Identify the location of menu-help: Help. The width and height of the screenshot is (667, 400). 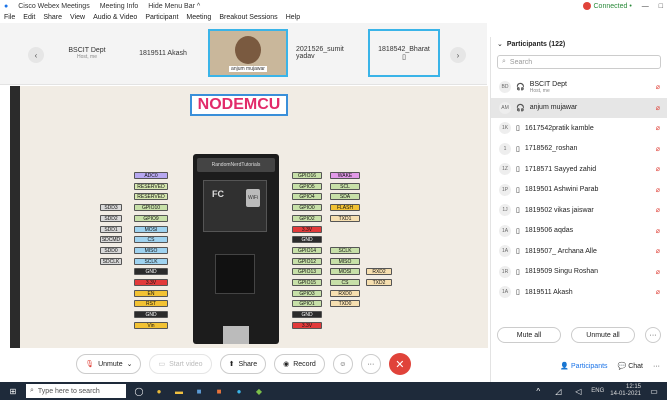
(293, 17).